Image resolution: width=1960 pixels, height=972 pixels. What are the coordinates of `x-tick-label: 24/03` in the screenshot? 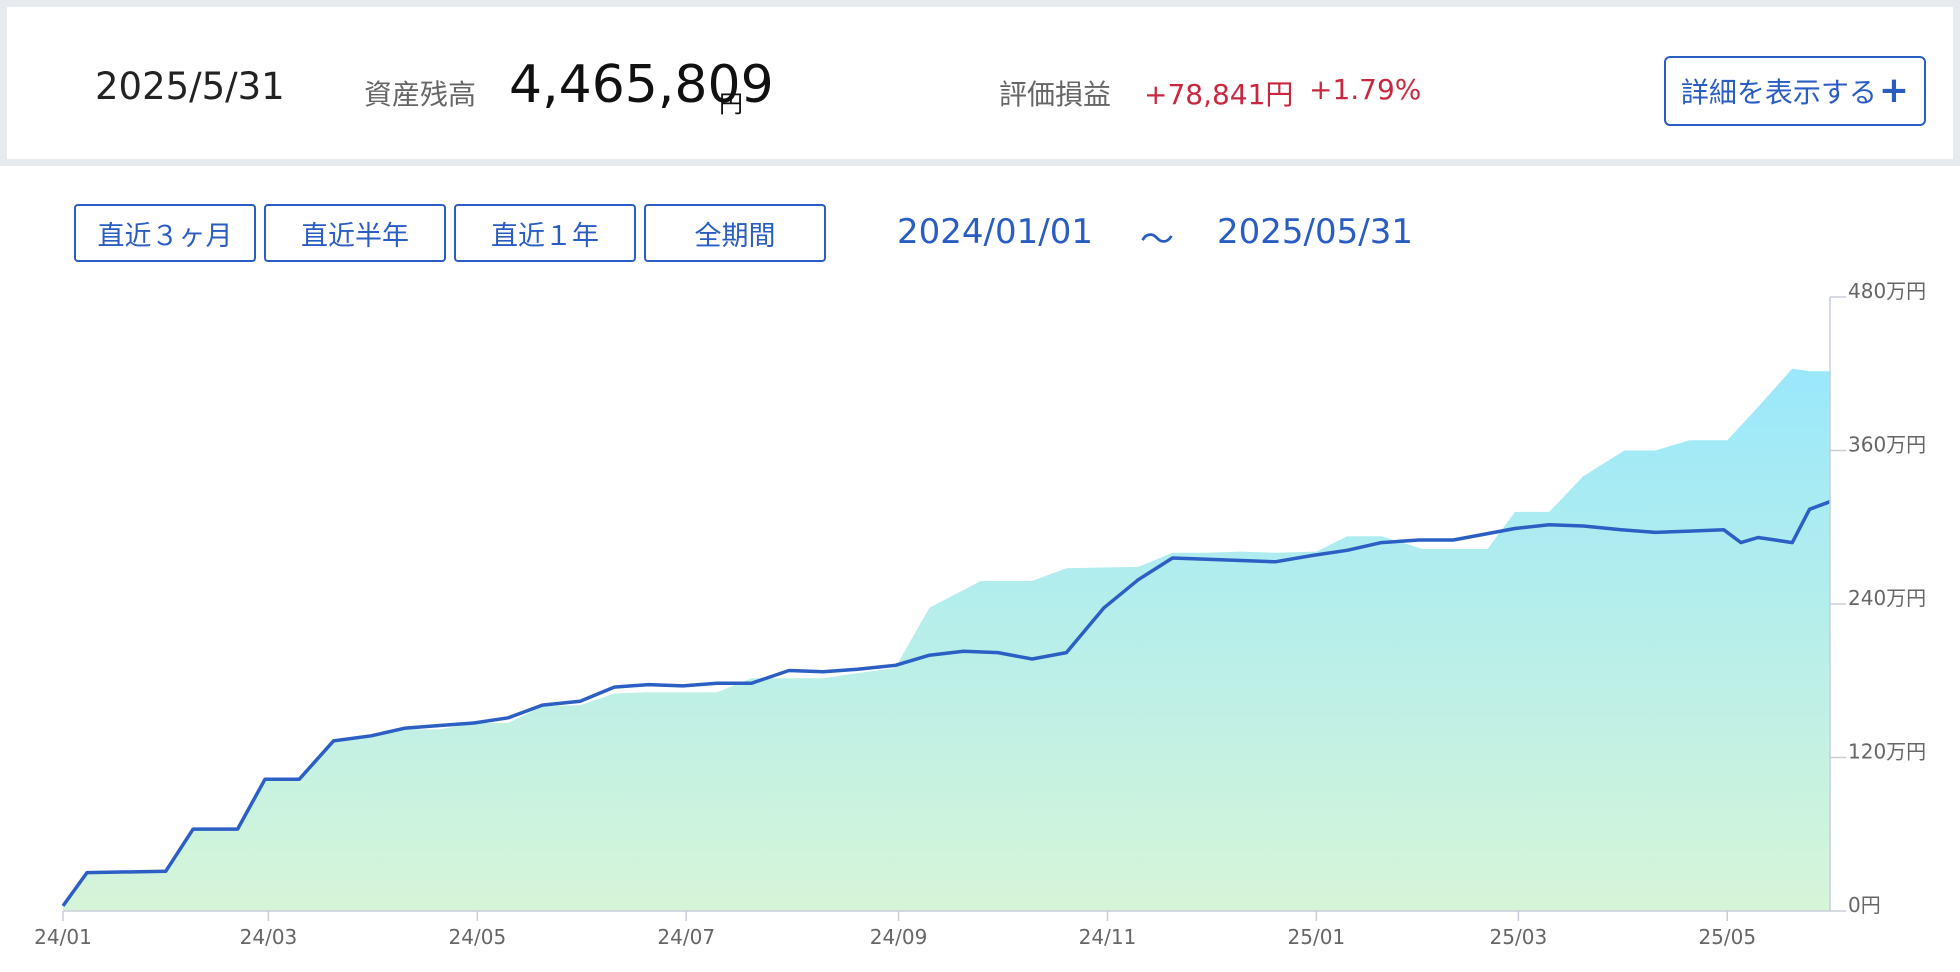 It's located at (269, 937).